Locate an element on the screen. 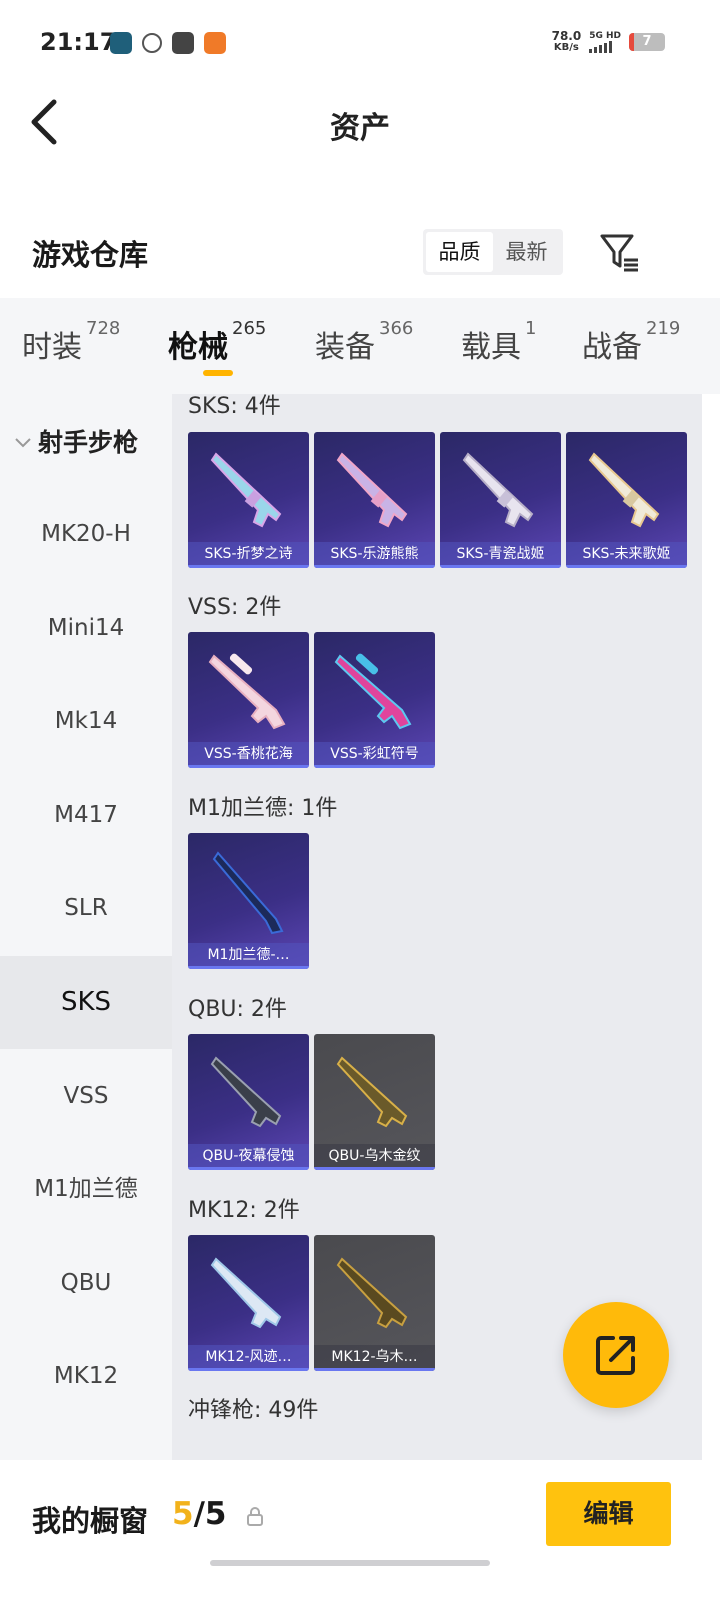 This screenshot has height=1608, width=720. tab-gear: 装备366 is located at coordinates (364, 342).